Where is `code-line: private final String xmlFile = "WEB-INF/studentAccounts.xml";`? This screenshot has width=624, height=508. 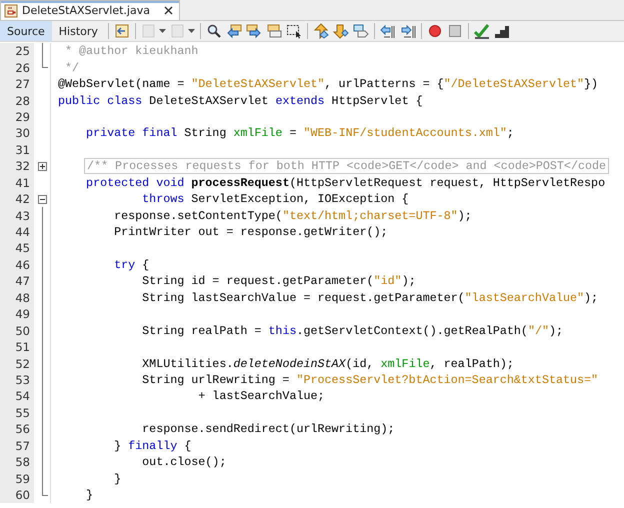
code-line: private final String xmlFile = "WEB-INF/studentAccounts.xml"; is located at coordinates (299, 133).